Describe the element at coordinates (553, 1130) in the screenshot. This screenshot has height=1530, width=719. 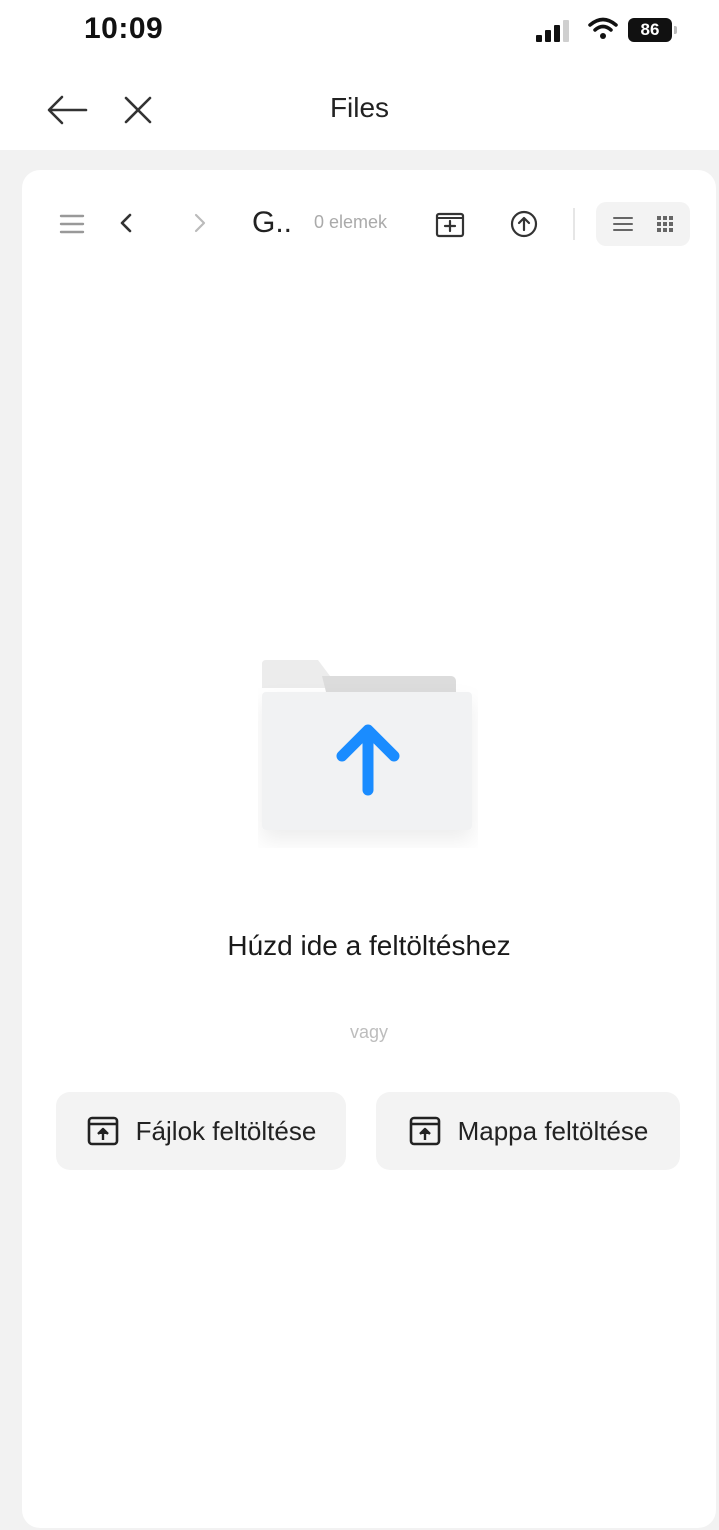
I see `upload-folder-label: Mappa feltöltése` at that location.